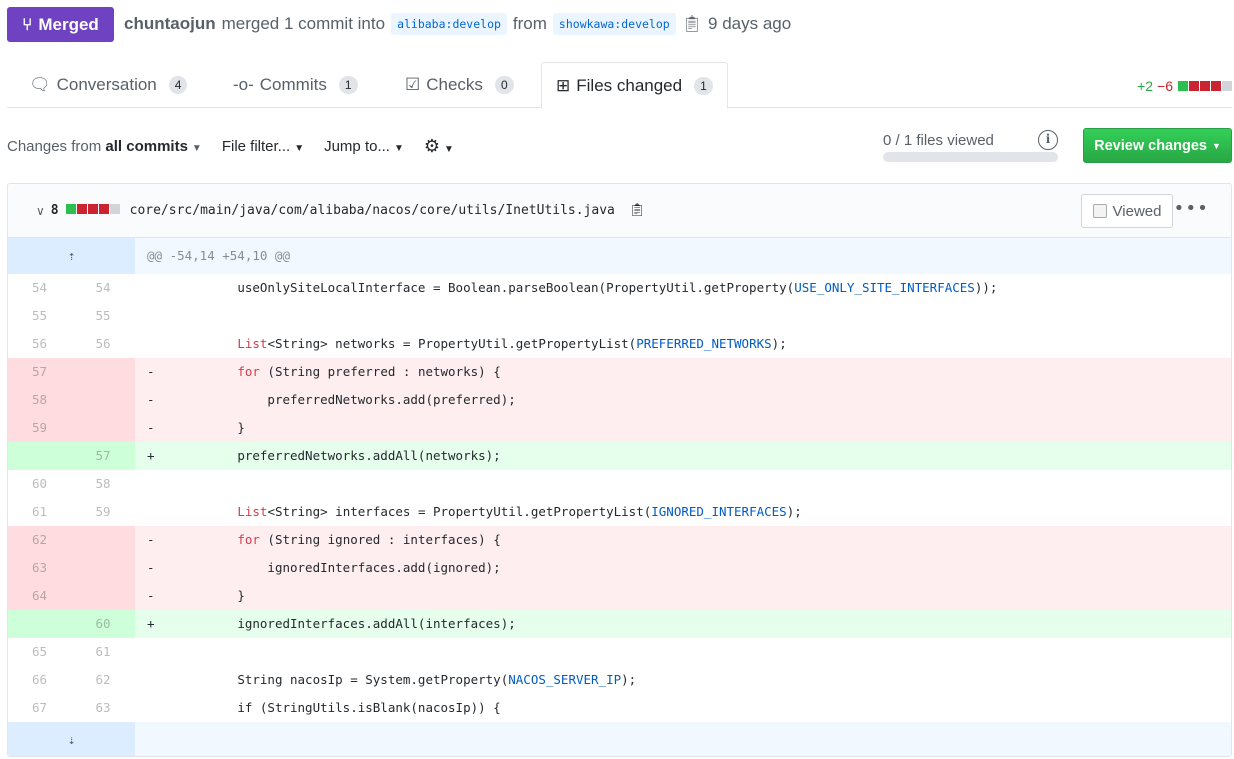 The image size is (1234, 759). I want to click on diff-line-add: 57 + preferredNetworks.addAll(networks);, so click(619, 456).